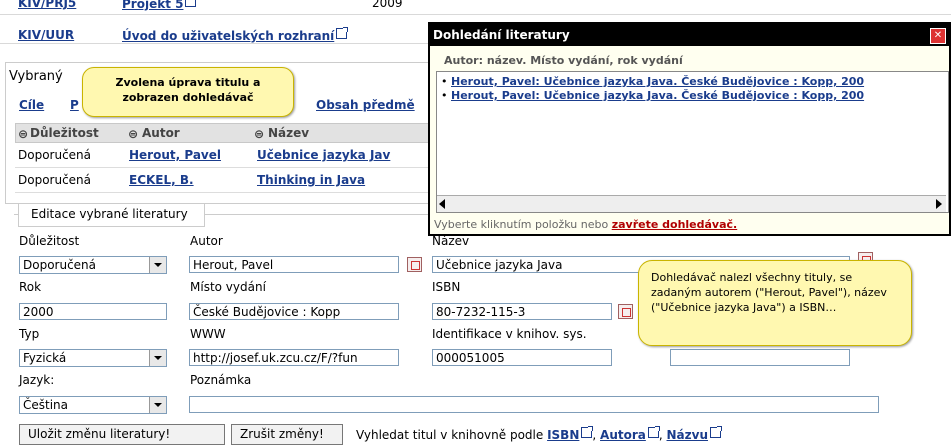 Image resolution: width=951 pixels, height=447 pixels. I want to click on search-author-text: Autora, so click(623, 435).